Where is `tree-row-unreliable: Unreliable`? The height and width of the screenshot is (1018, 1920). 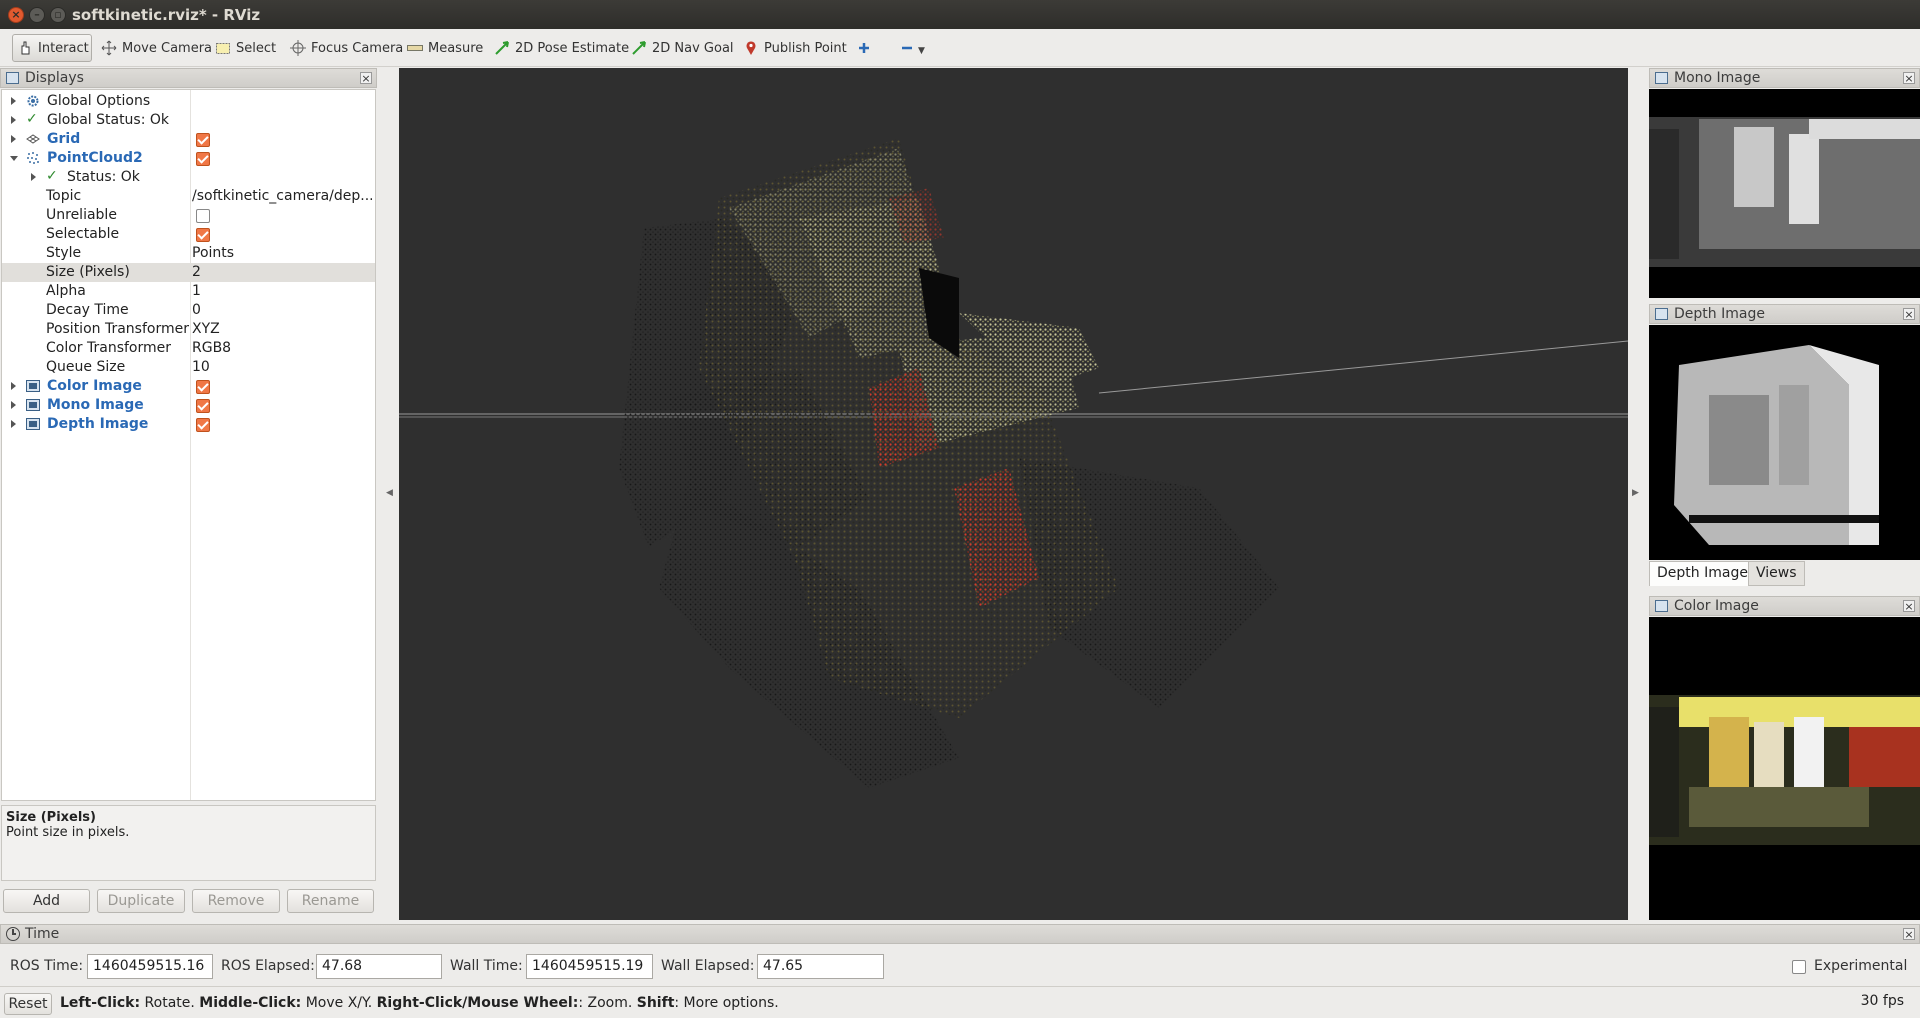
tree-row-unreliable: Unreliable is located at coordinates (188, 215).